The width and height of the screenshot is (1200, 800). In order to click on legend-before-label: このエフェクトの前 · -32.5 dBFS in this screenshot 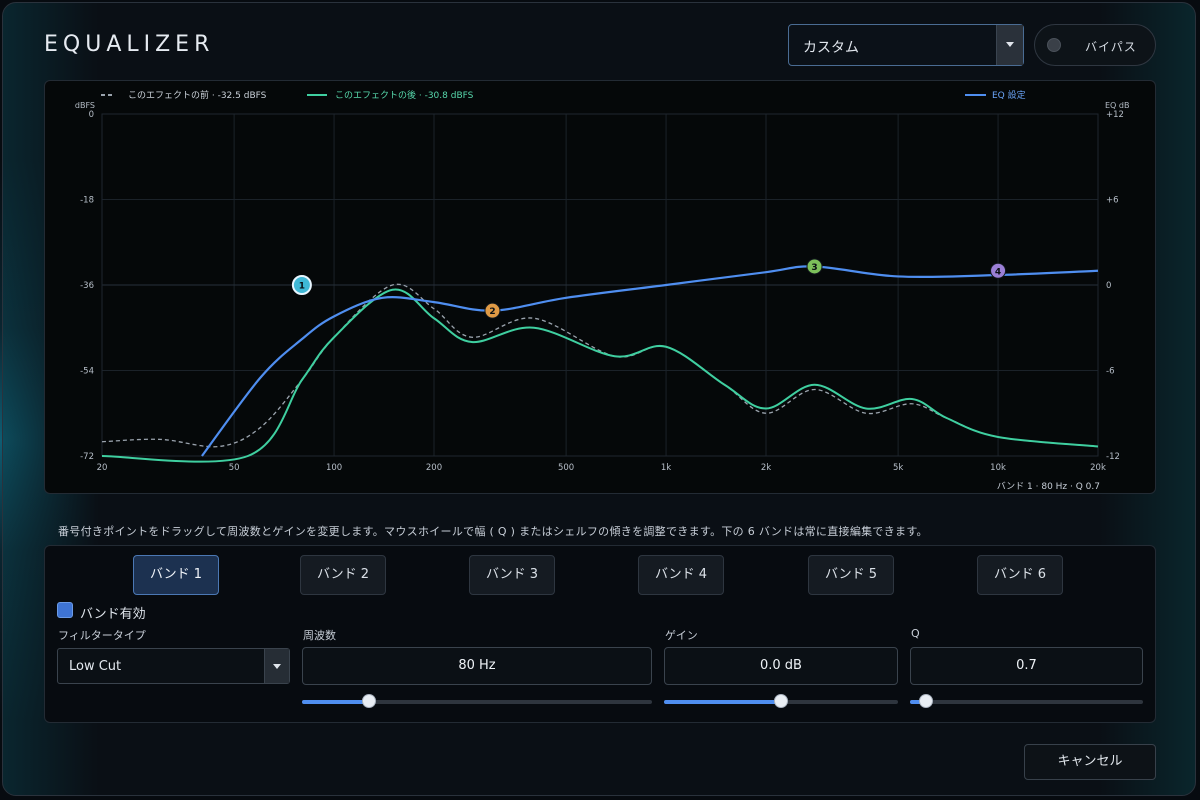, I will do `click(197, 95)`.